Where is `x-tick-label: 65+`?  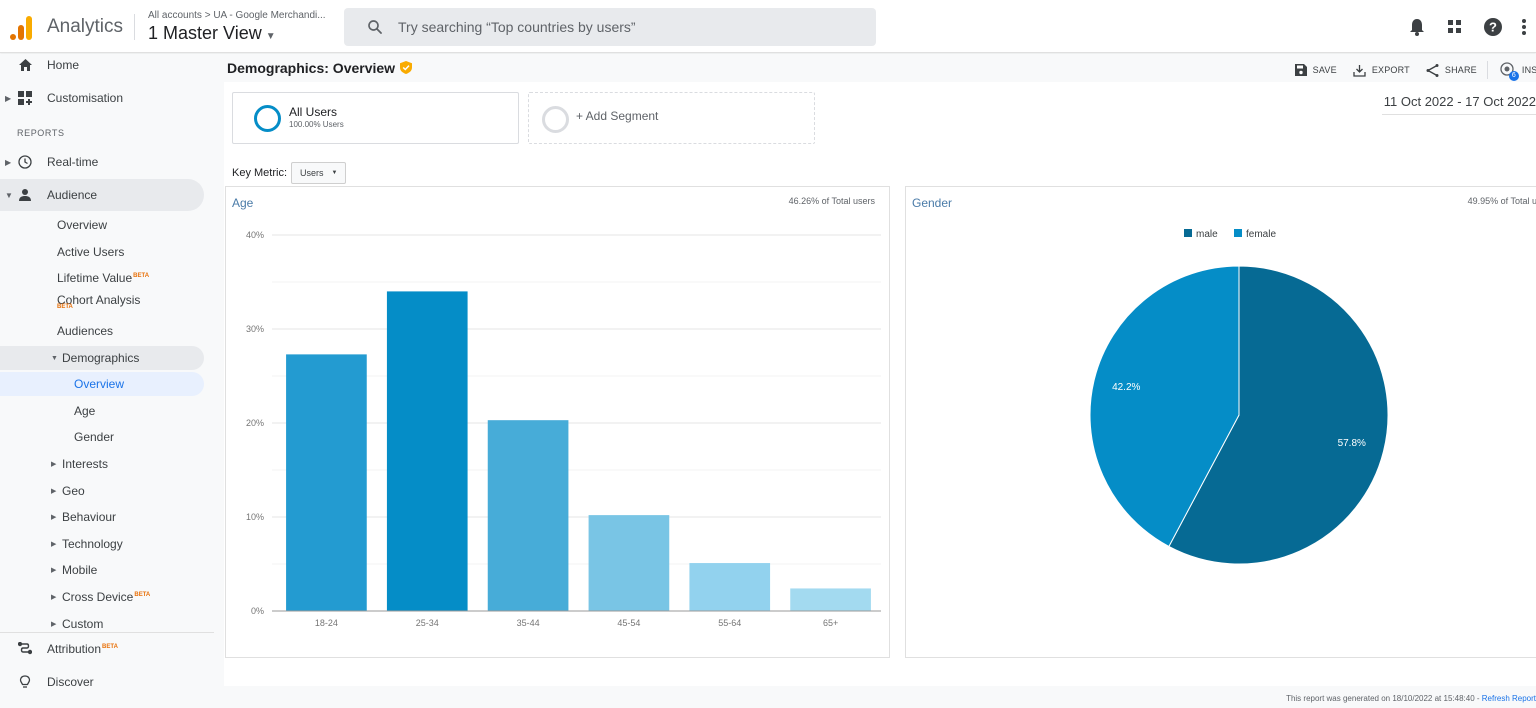 x-tick-label: 65+ is located at coordinates (830, 623).